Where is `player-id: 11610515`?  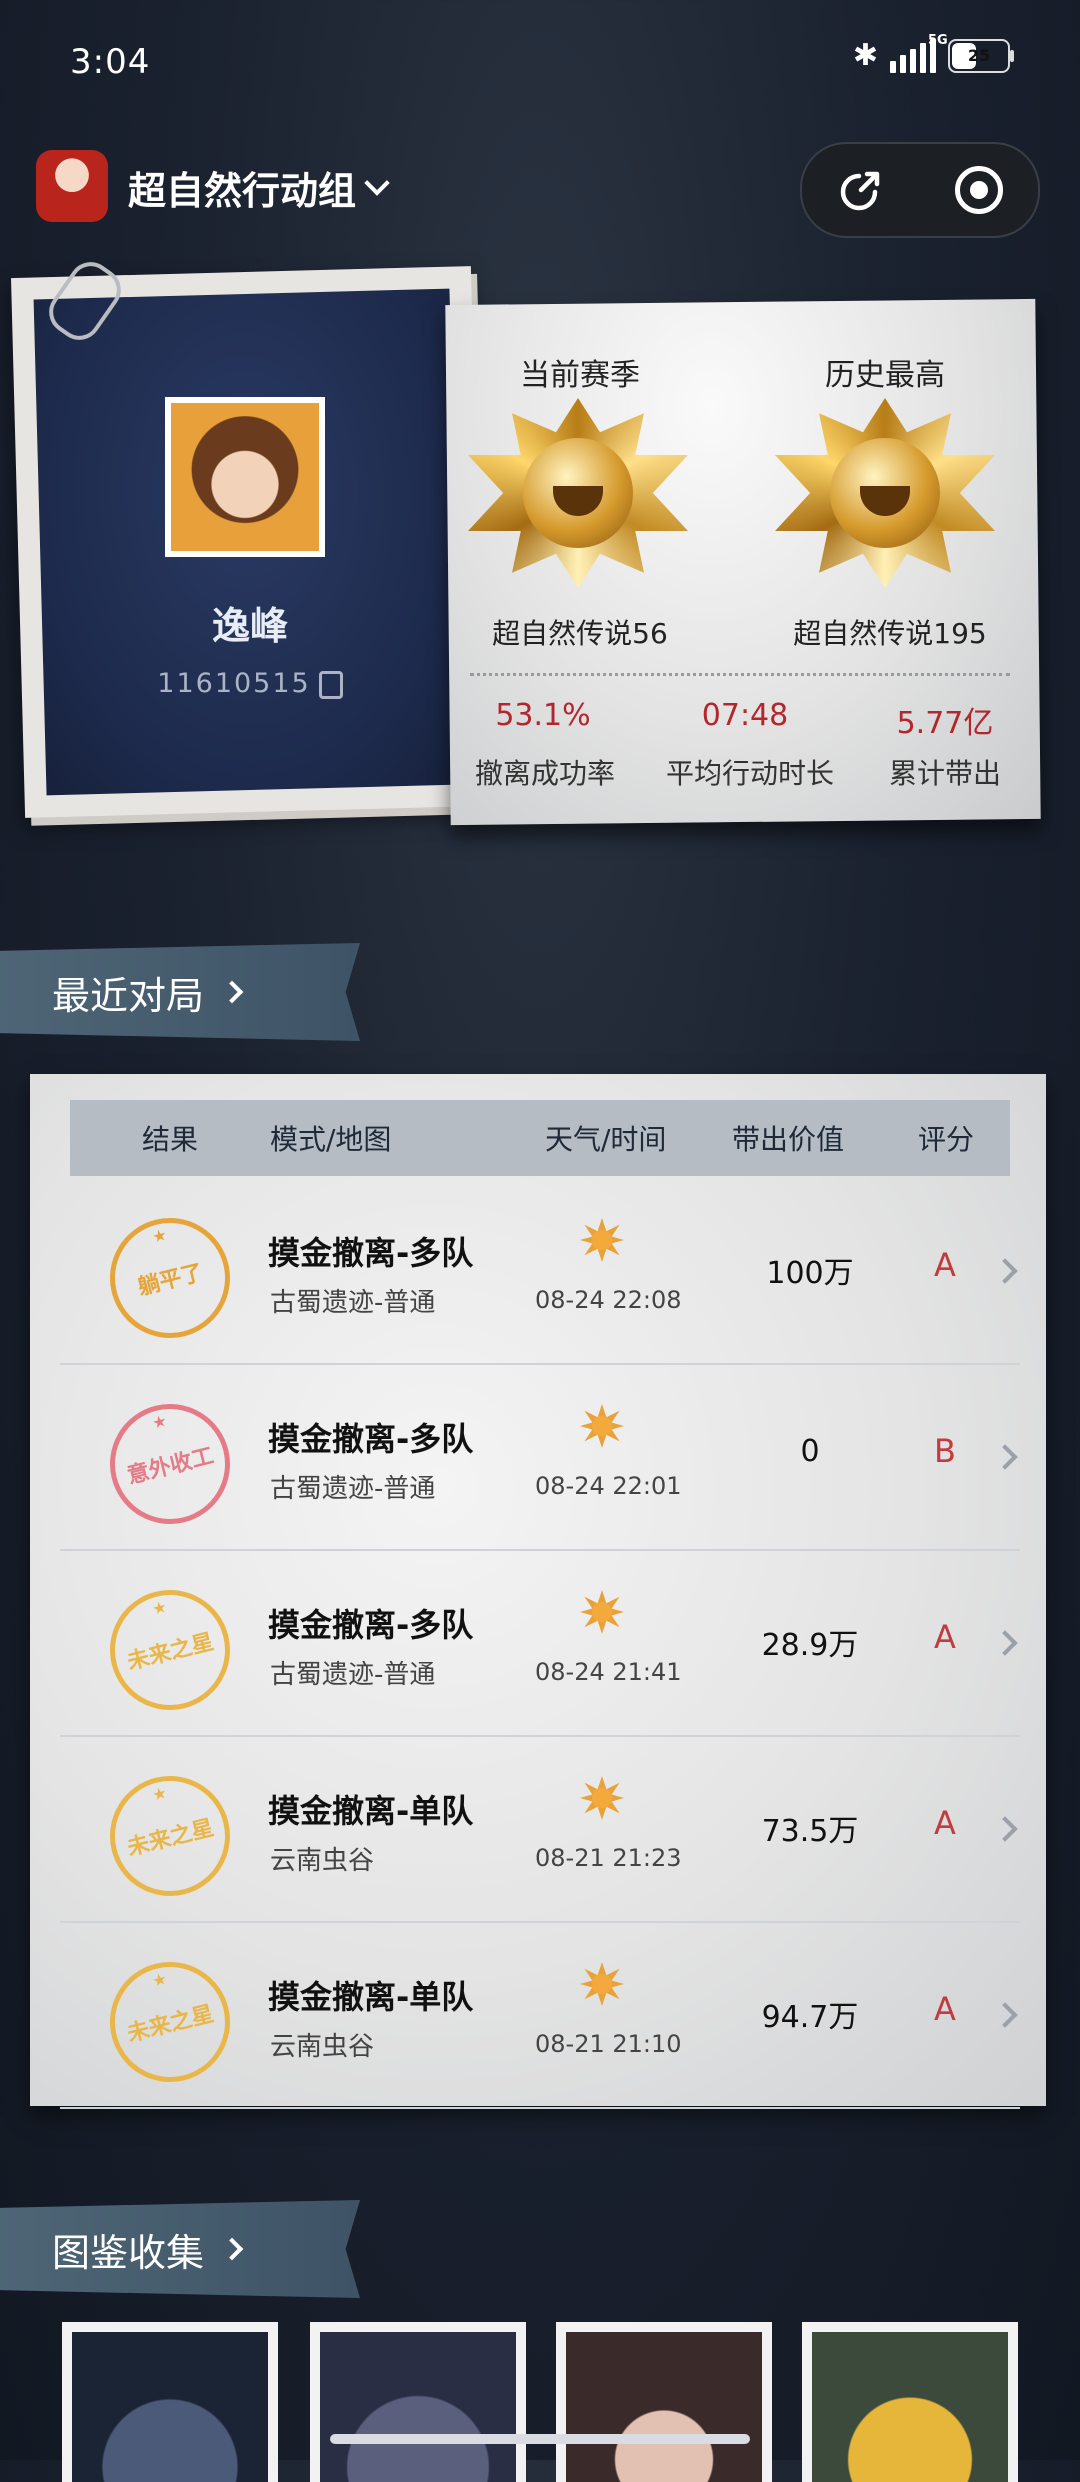 player-id: 11610515 is located at coordinates (234, 683).